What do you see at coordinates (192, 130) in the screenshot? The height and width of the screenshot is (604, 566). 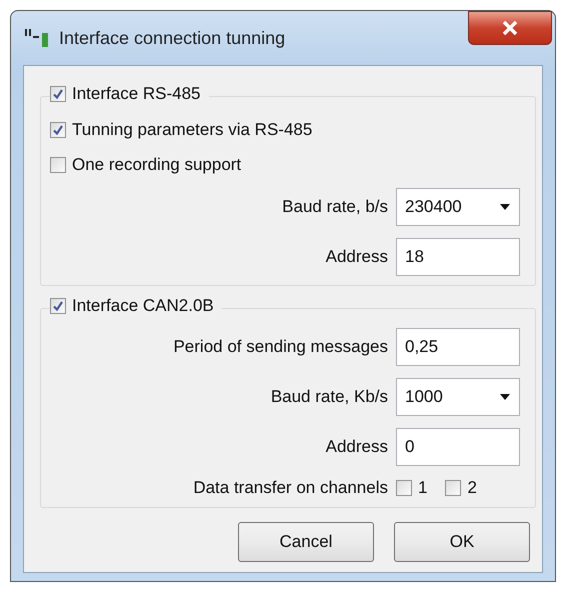 I see `checkbox-label: Tunning parameters via RS-485` at bounding box center [192, 130].